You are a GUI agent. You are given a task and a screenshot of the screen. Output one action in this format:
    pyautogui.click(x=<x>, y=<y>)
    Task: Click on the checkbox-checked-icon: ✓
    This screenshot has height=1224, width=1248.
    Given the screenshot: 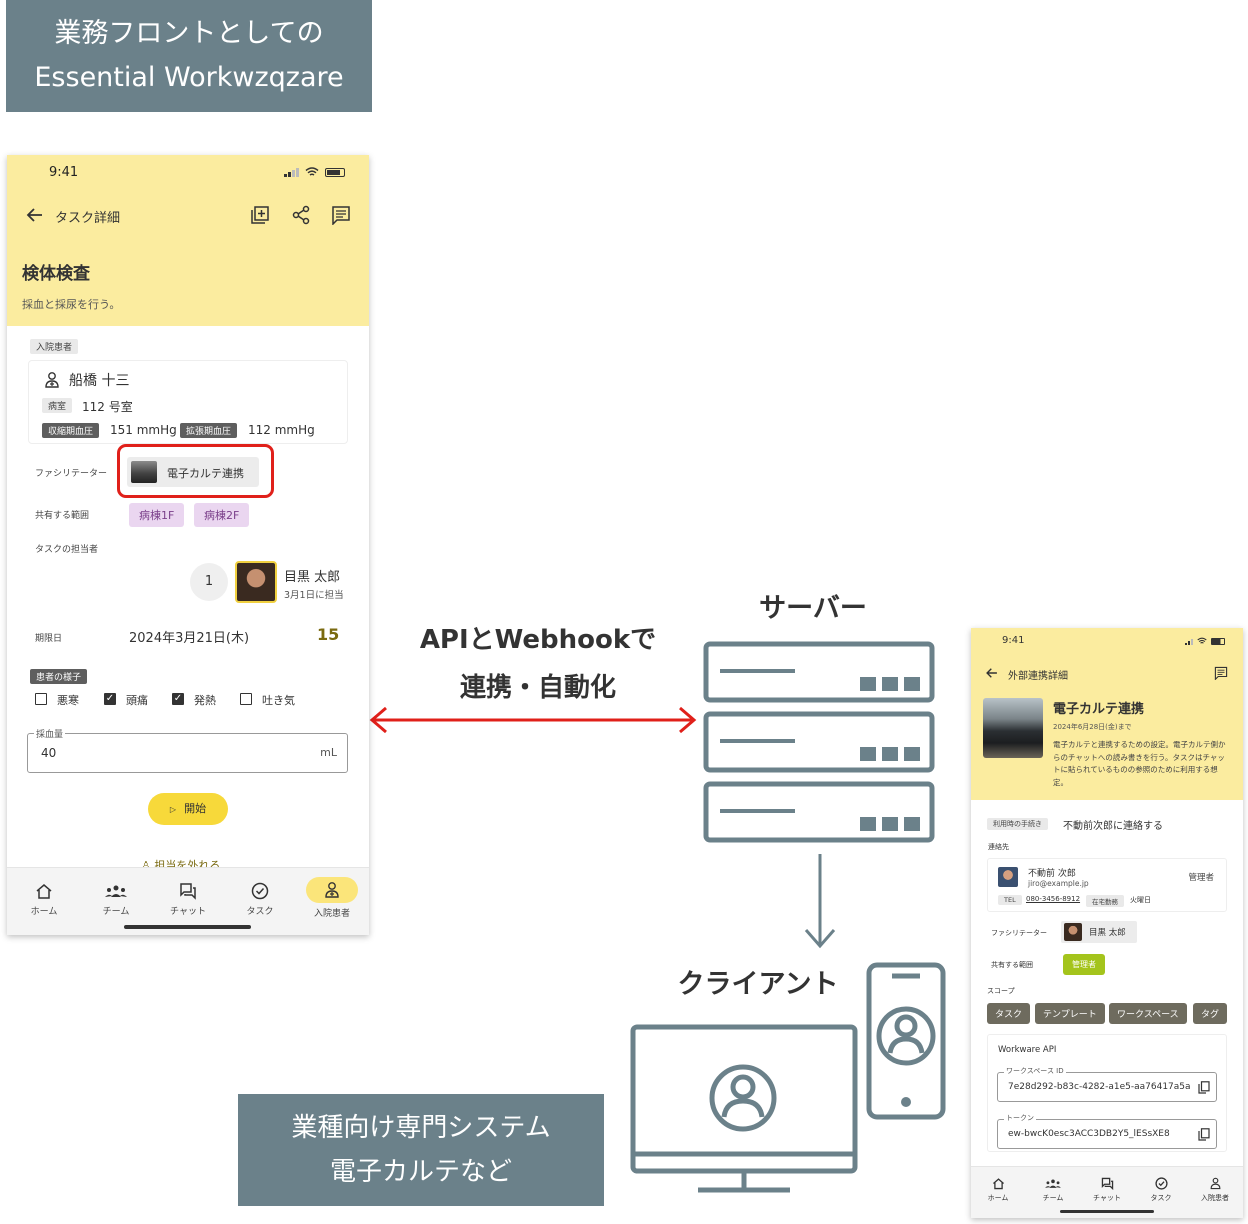 What is the action you would take?
    pyautogui.click(x=178, y=699)
    